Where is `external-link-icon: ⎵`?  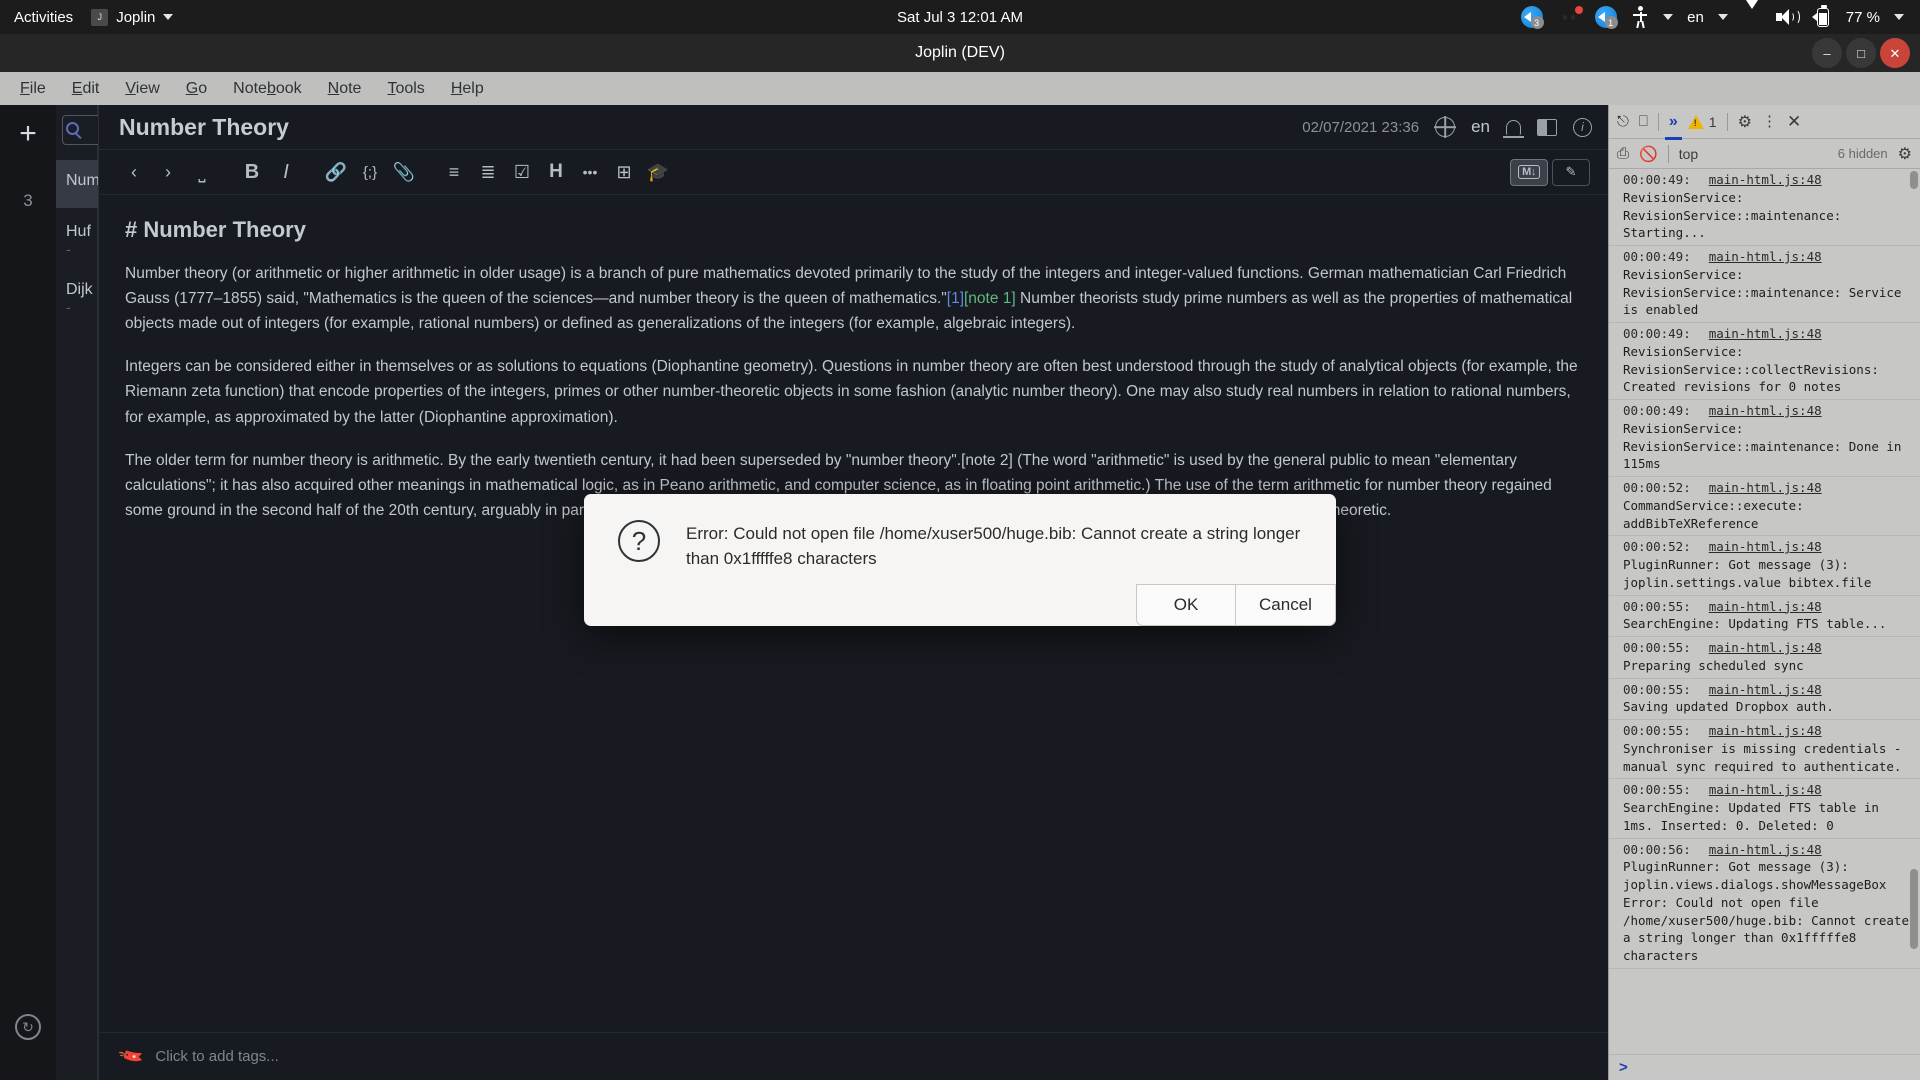 external-link-icon: ⎵ is located at coordinates (202, 172).